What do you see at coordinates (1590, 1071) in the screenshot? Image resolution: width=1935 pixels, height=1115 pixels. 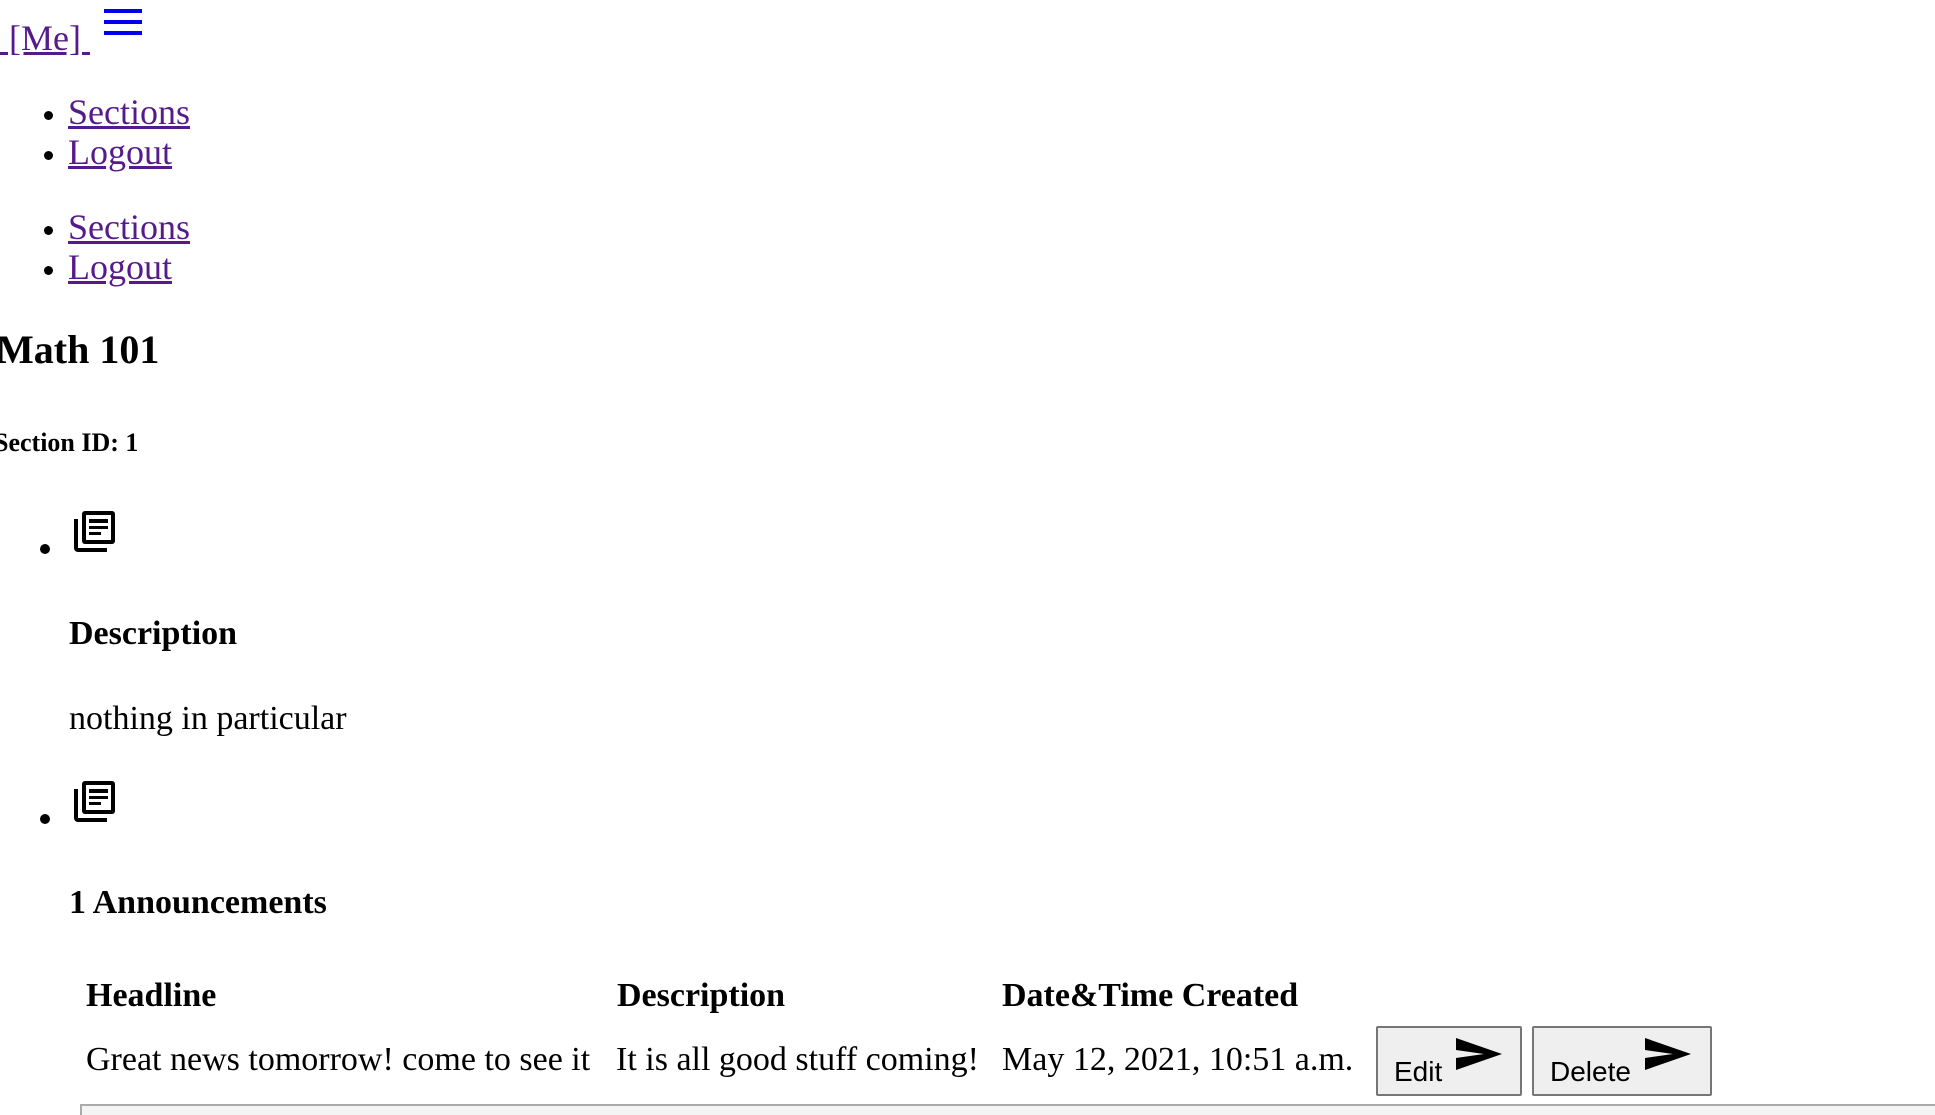 I see `delete-button-label: Delete` at bounding box center [1590, 1071].